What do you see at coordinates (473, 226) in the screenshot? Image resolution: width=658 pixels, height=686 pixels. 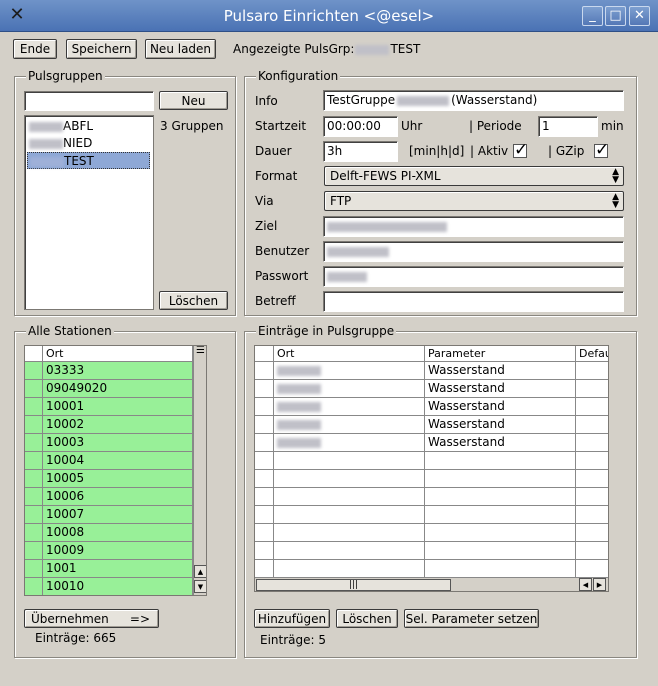 I see `ziel-field` at bounding box center [473, 226].